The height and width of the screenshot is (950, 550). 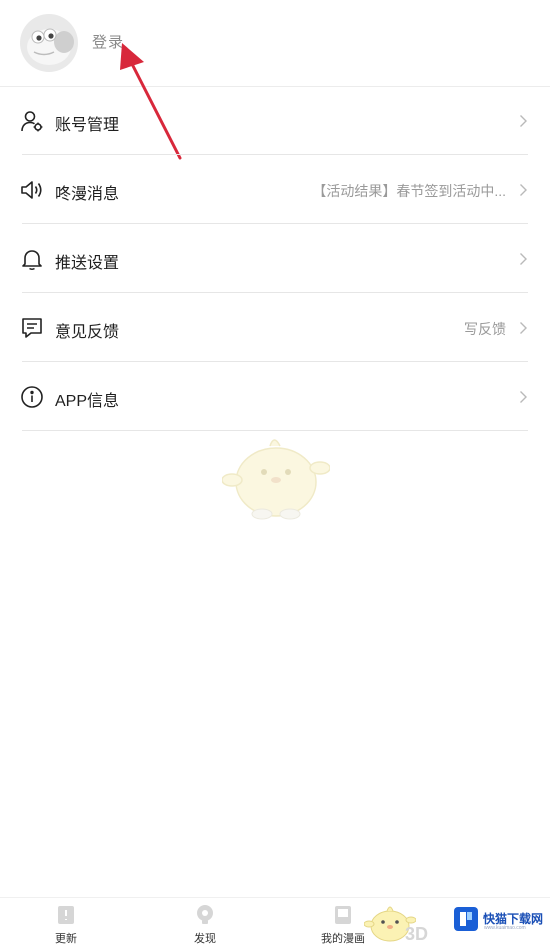 What do you see at coordinates (66, 915) in the screenshot?
I see `update-icon` at bounding box center [66, 915].